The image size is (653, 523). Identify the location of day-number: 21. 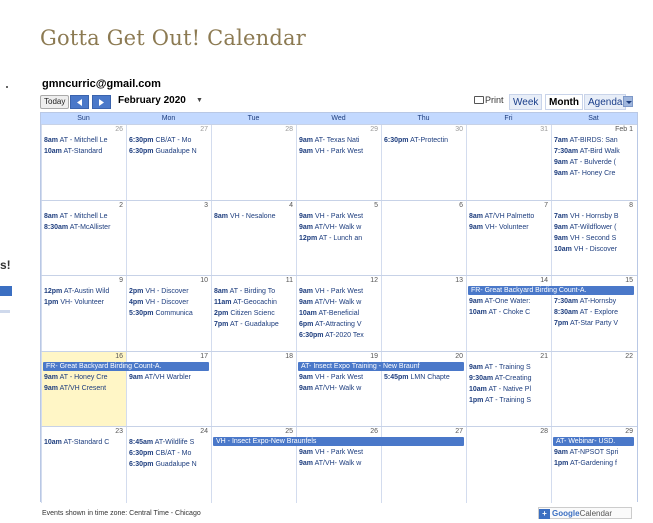
(544, 356).